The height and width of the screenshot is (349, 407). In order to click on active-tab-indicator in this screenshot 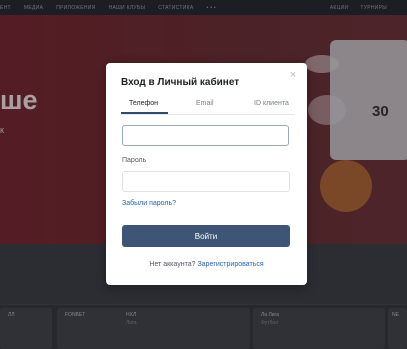, I will do `click(144, 113)`.